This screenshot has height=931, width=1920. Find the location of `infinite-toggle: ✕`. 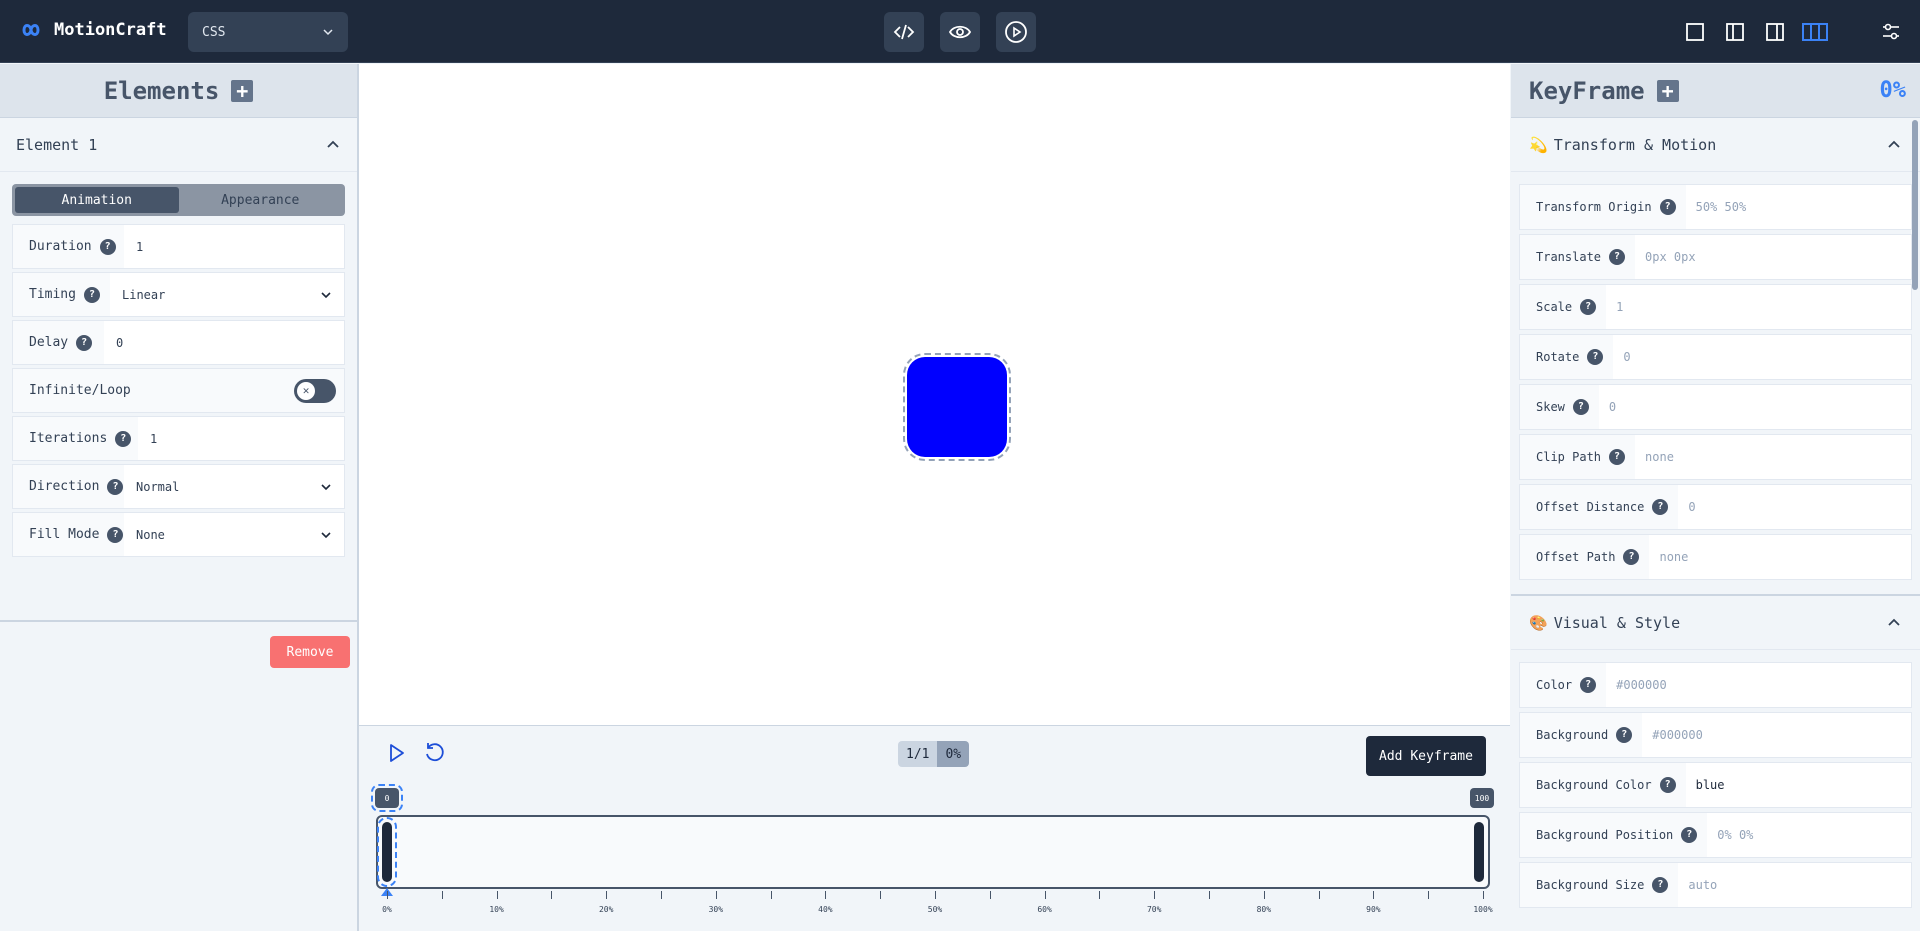

infinite-toggle: ✕ is located at coordinates (315, 390).